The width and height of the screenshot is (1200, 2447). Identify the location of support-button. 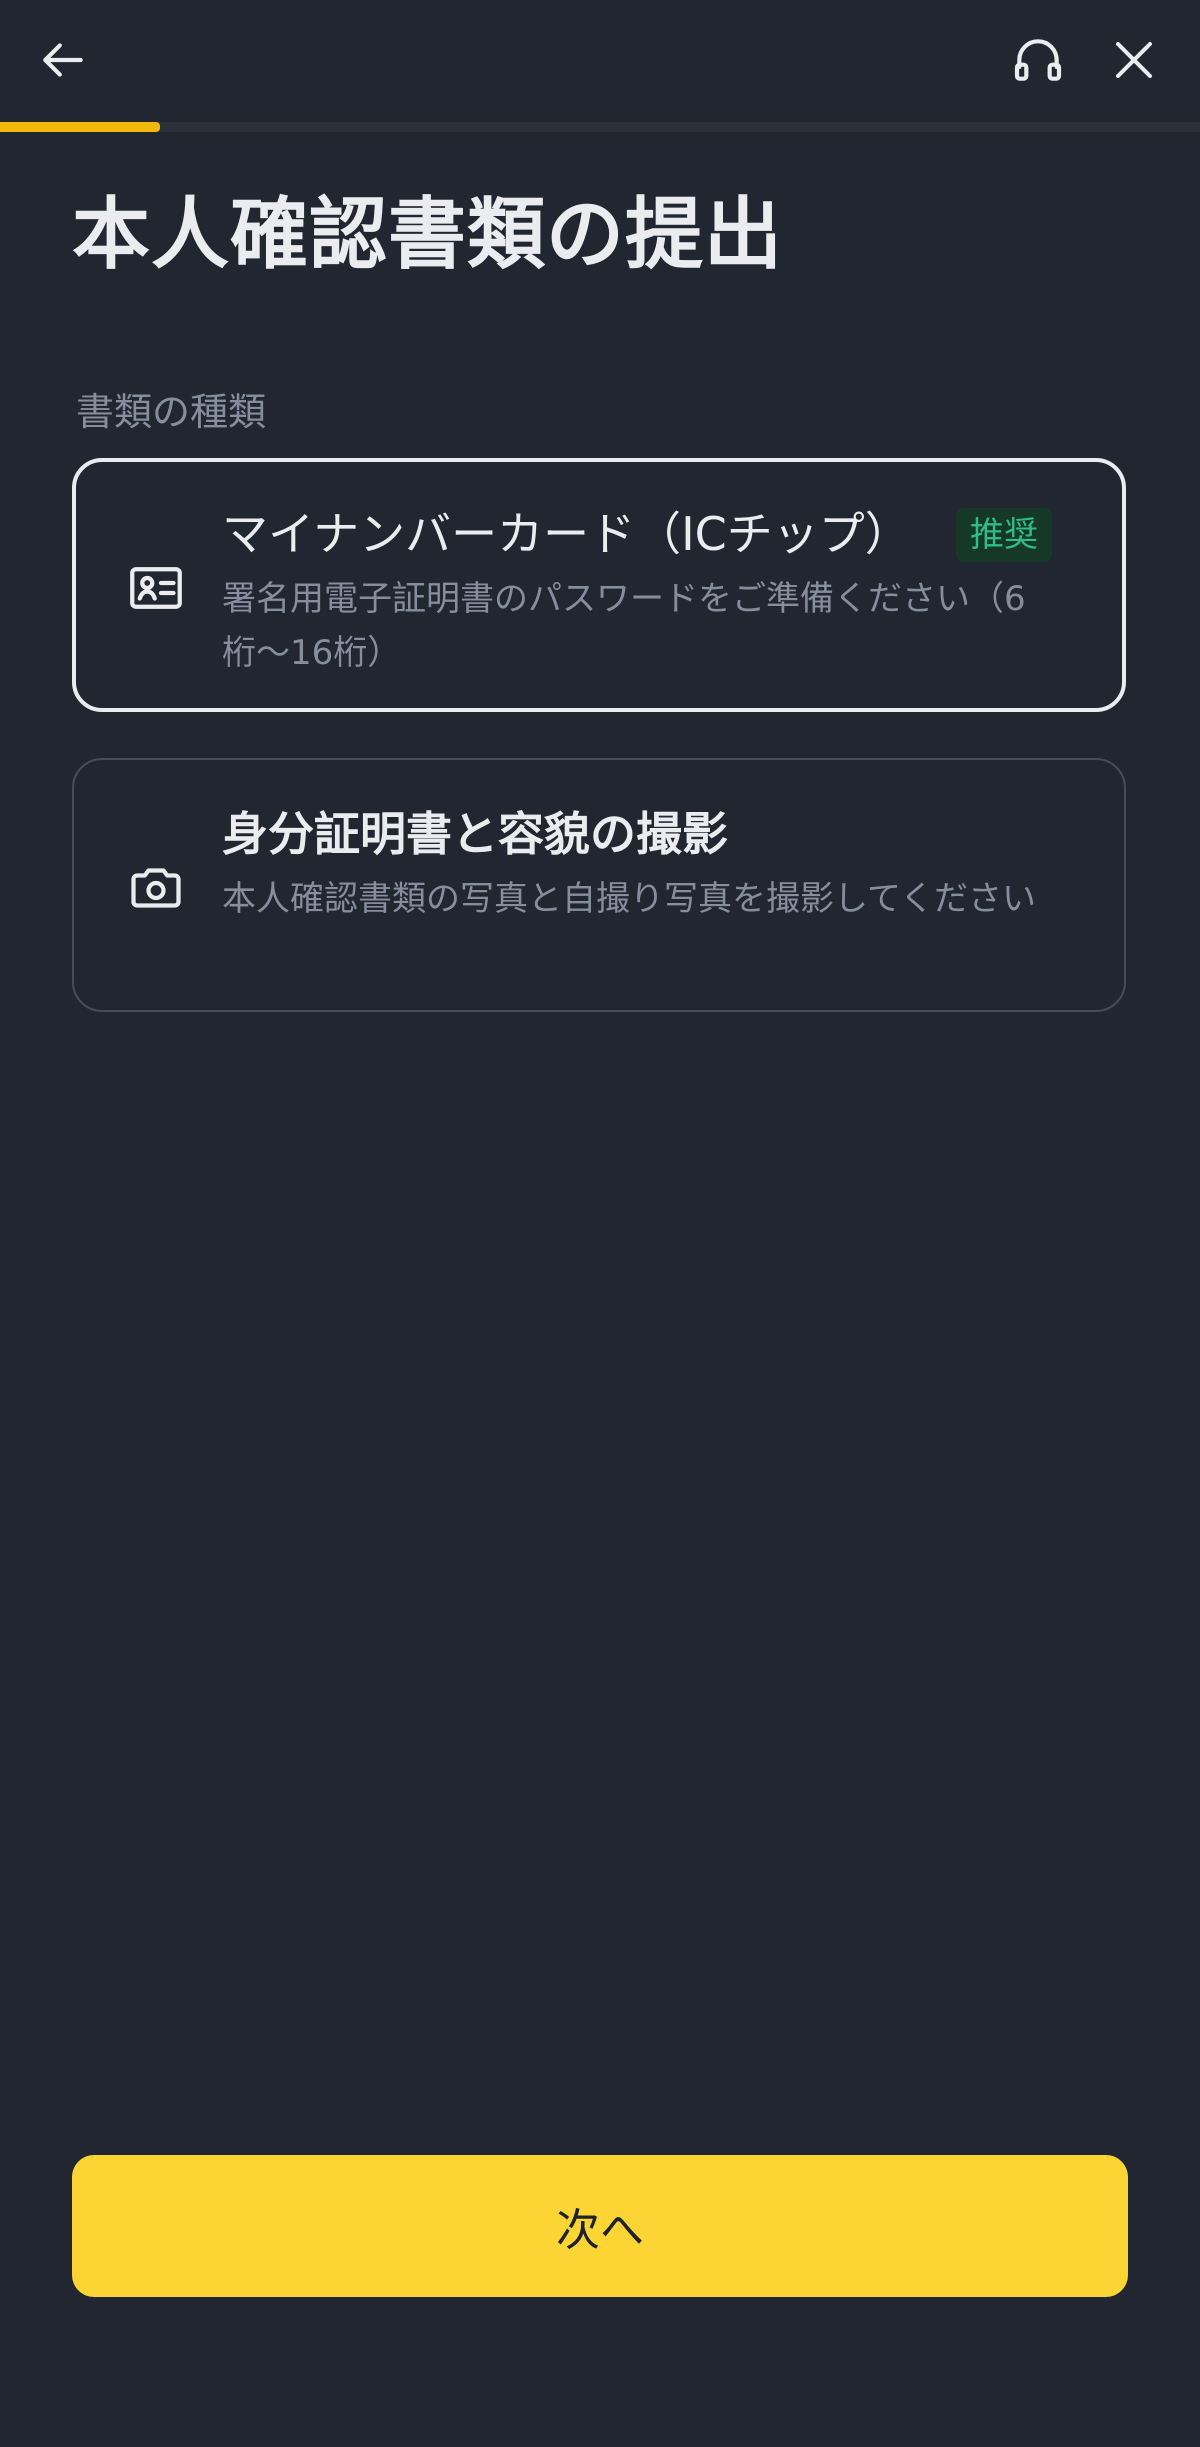
(1038, 60).